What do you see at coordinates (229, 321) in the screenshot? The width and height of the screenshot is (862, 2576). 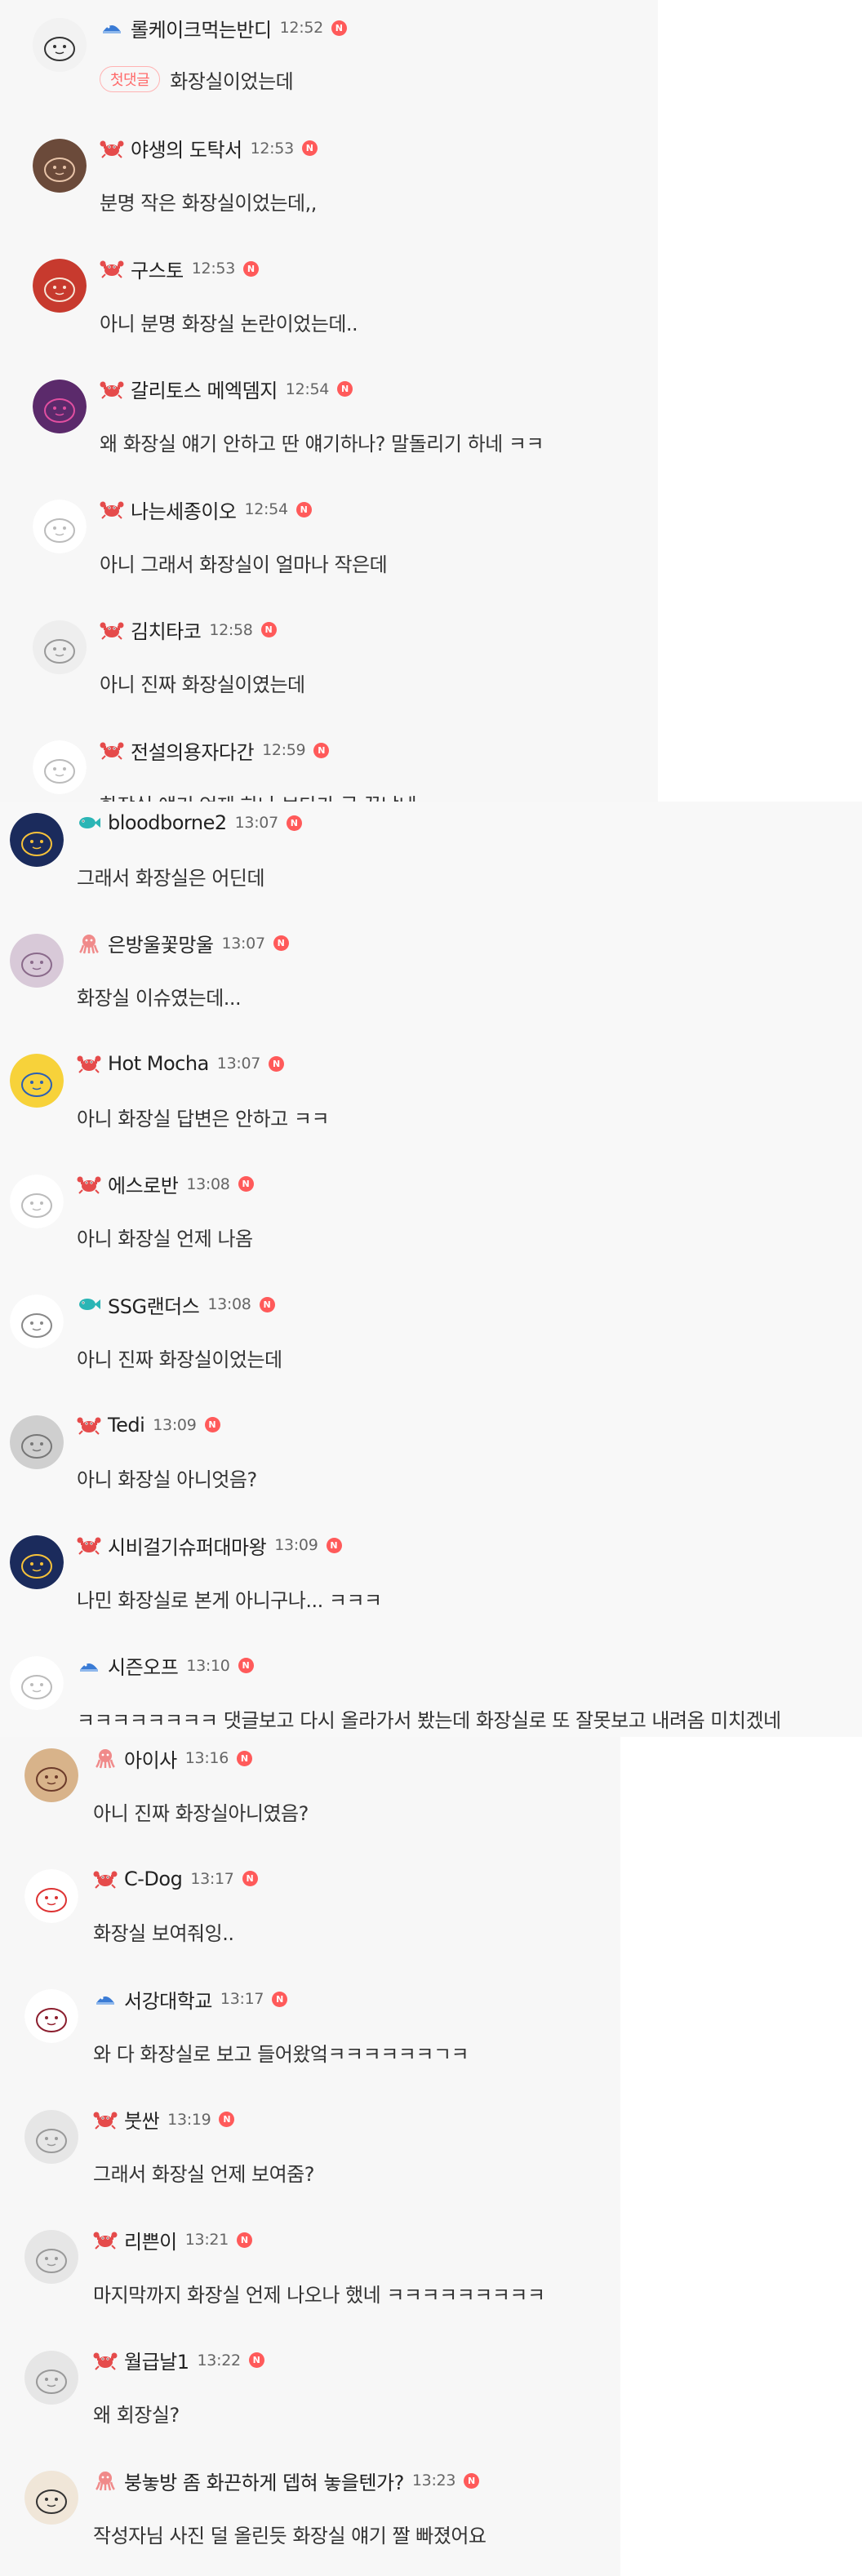 I see `comment-text: 아니 분명 화장실 논란이었는데..` at bounding box center [229, 321].